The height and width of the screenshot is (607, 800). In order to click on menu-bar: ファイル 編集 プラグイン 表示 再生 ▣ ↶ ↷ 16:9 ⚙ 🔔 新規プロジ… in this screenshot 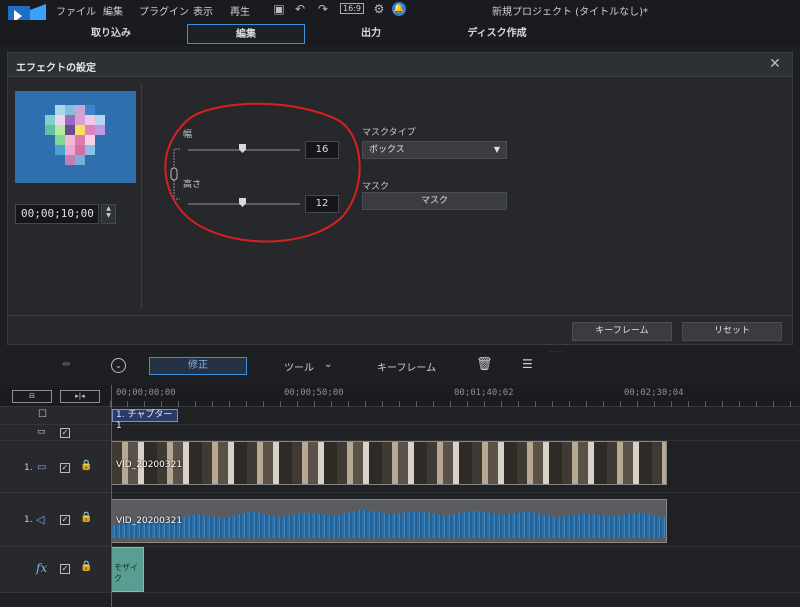, I will do `click(400, 15)`.